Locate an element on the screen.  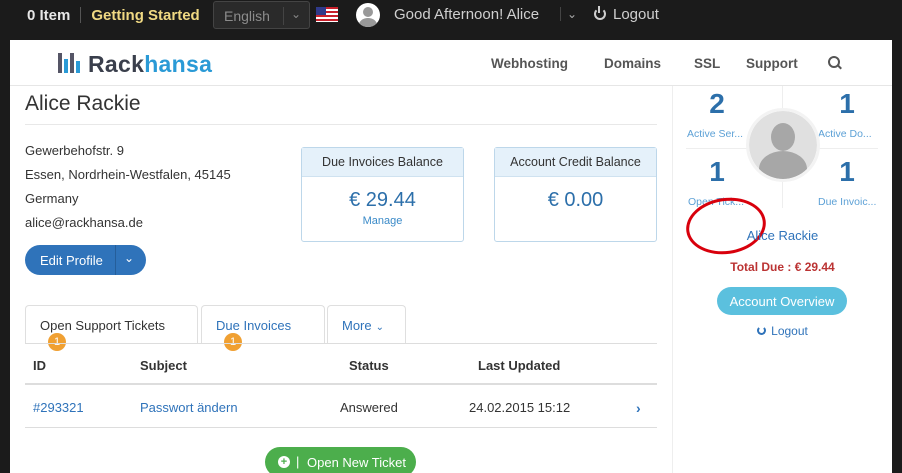
due-invoices-count: 1 is located at coordinates (847, 172).